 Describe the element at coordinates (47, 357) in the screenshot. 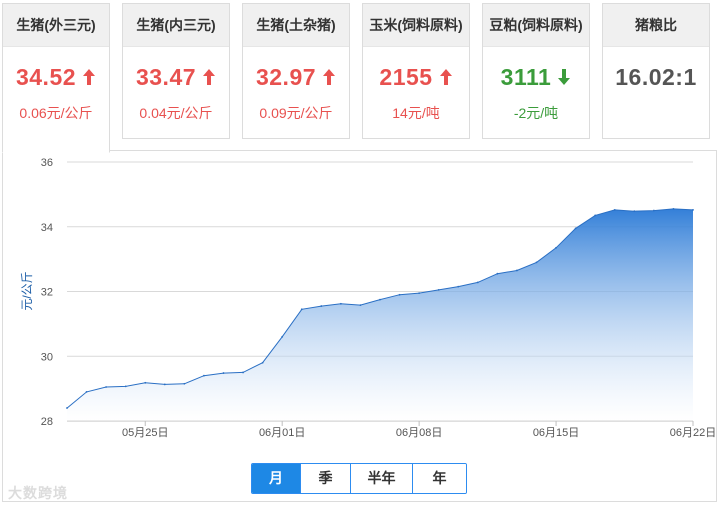

I see `y-tick-label: 30` at that location.